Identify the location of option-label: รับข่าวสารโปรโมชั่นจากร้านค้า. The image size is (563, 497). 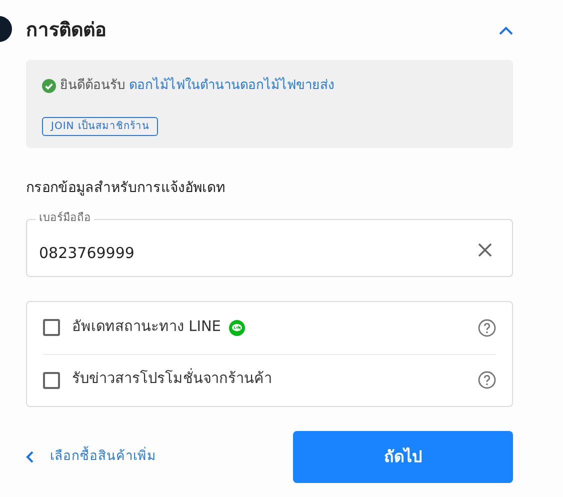
(172, 380).